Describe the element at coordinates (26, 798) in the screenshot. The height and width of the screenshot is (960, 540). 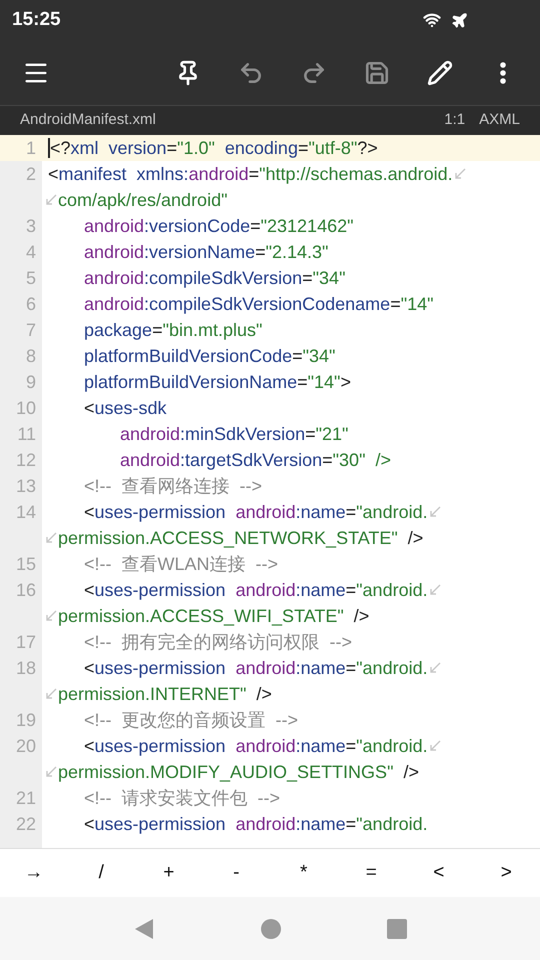
I see `line-number: 21` at that location.